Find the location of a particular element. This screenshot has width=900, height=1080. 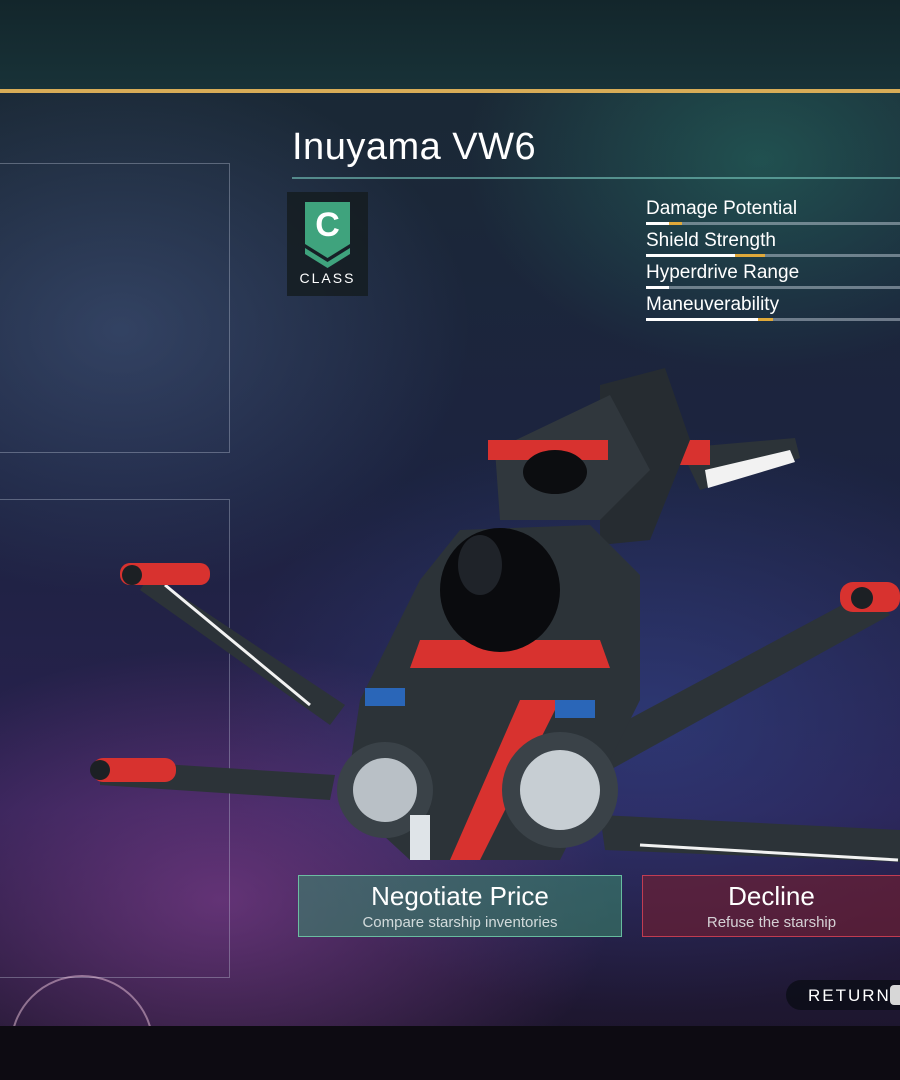

stat-maneuverability: Maneuverability is located at coordinates (773, 308).